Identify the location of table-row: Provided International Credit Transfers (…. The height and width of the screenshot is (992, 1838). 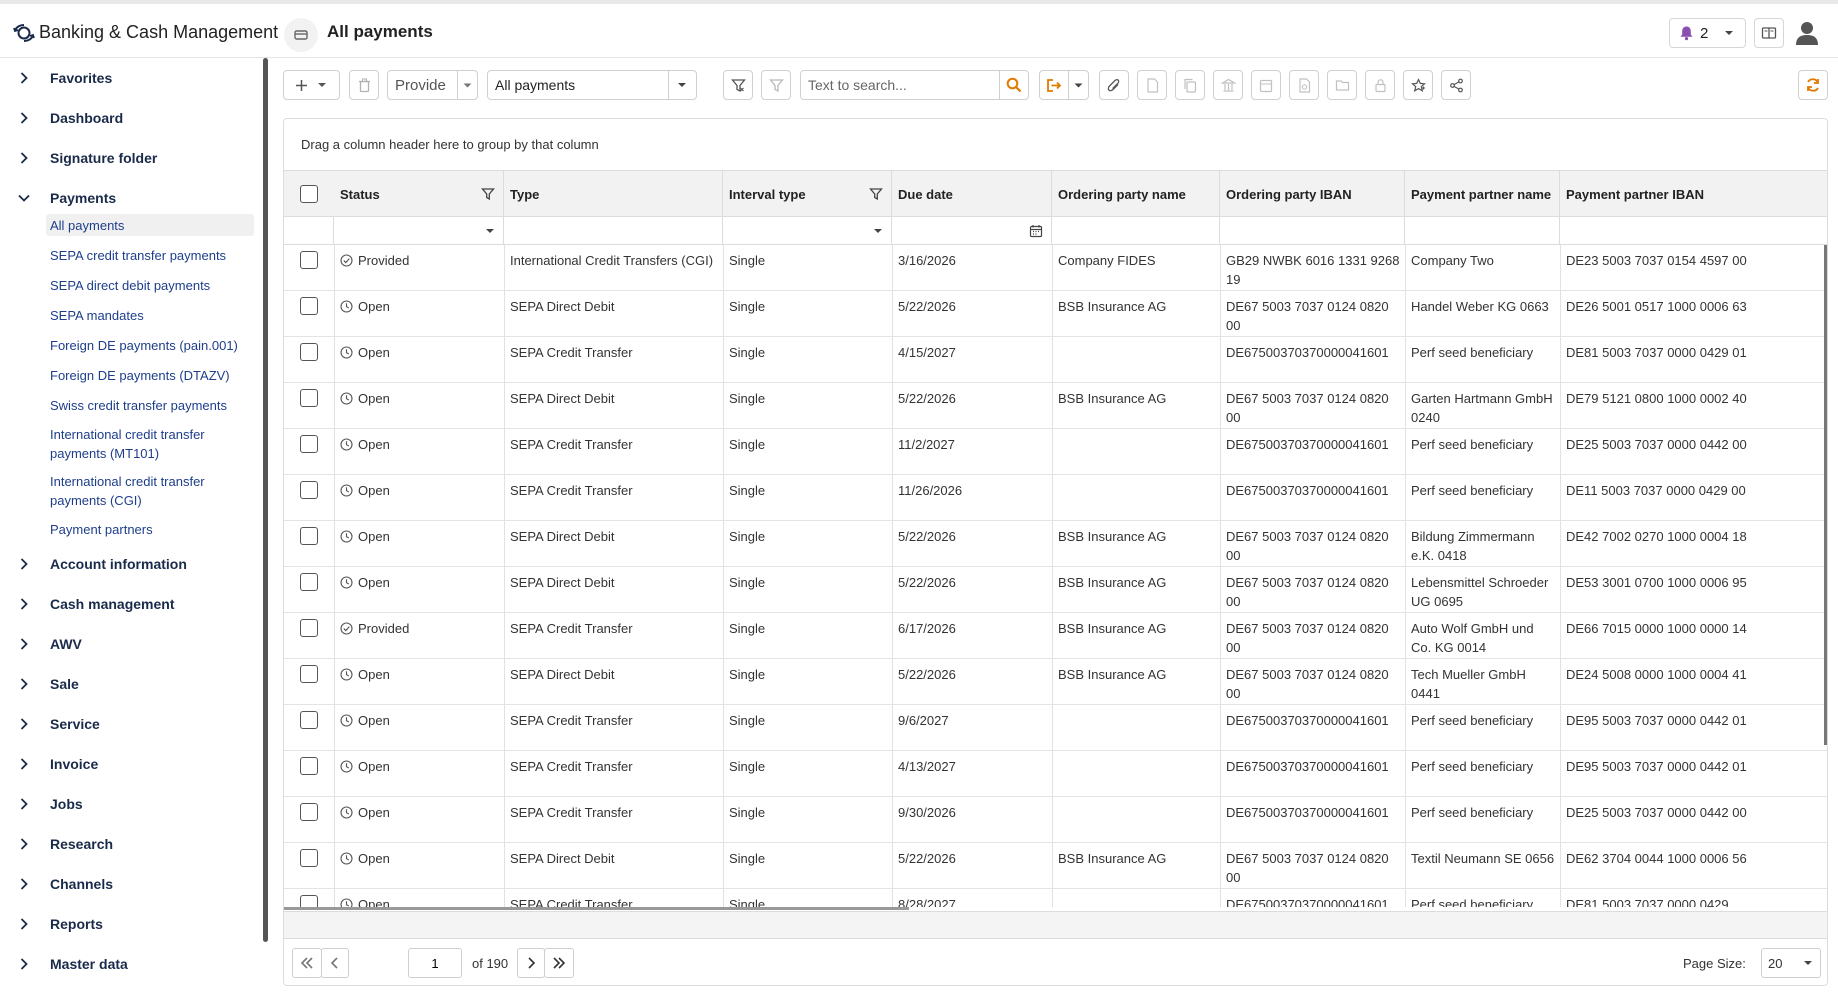
(1055, 268).